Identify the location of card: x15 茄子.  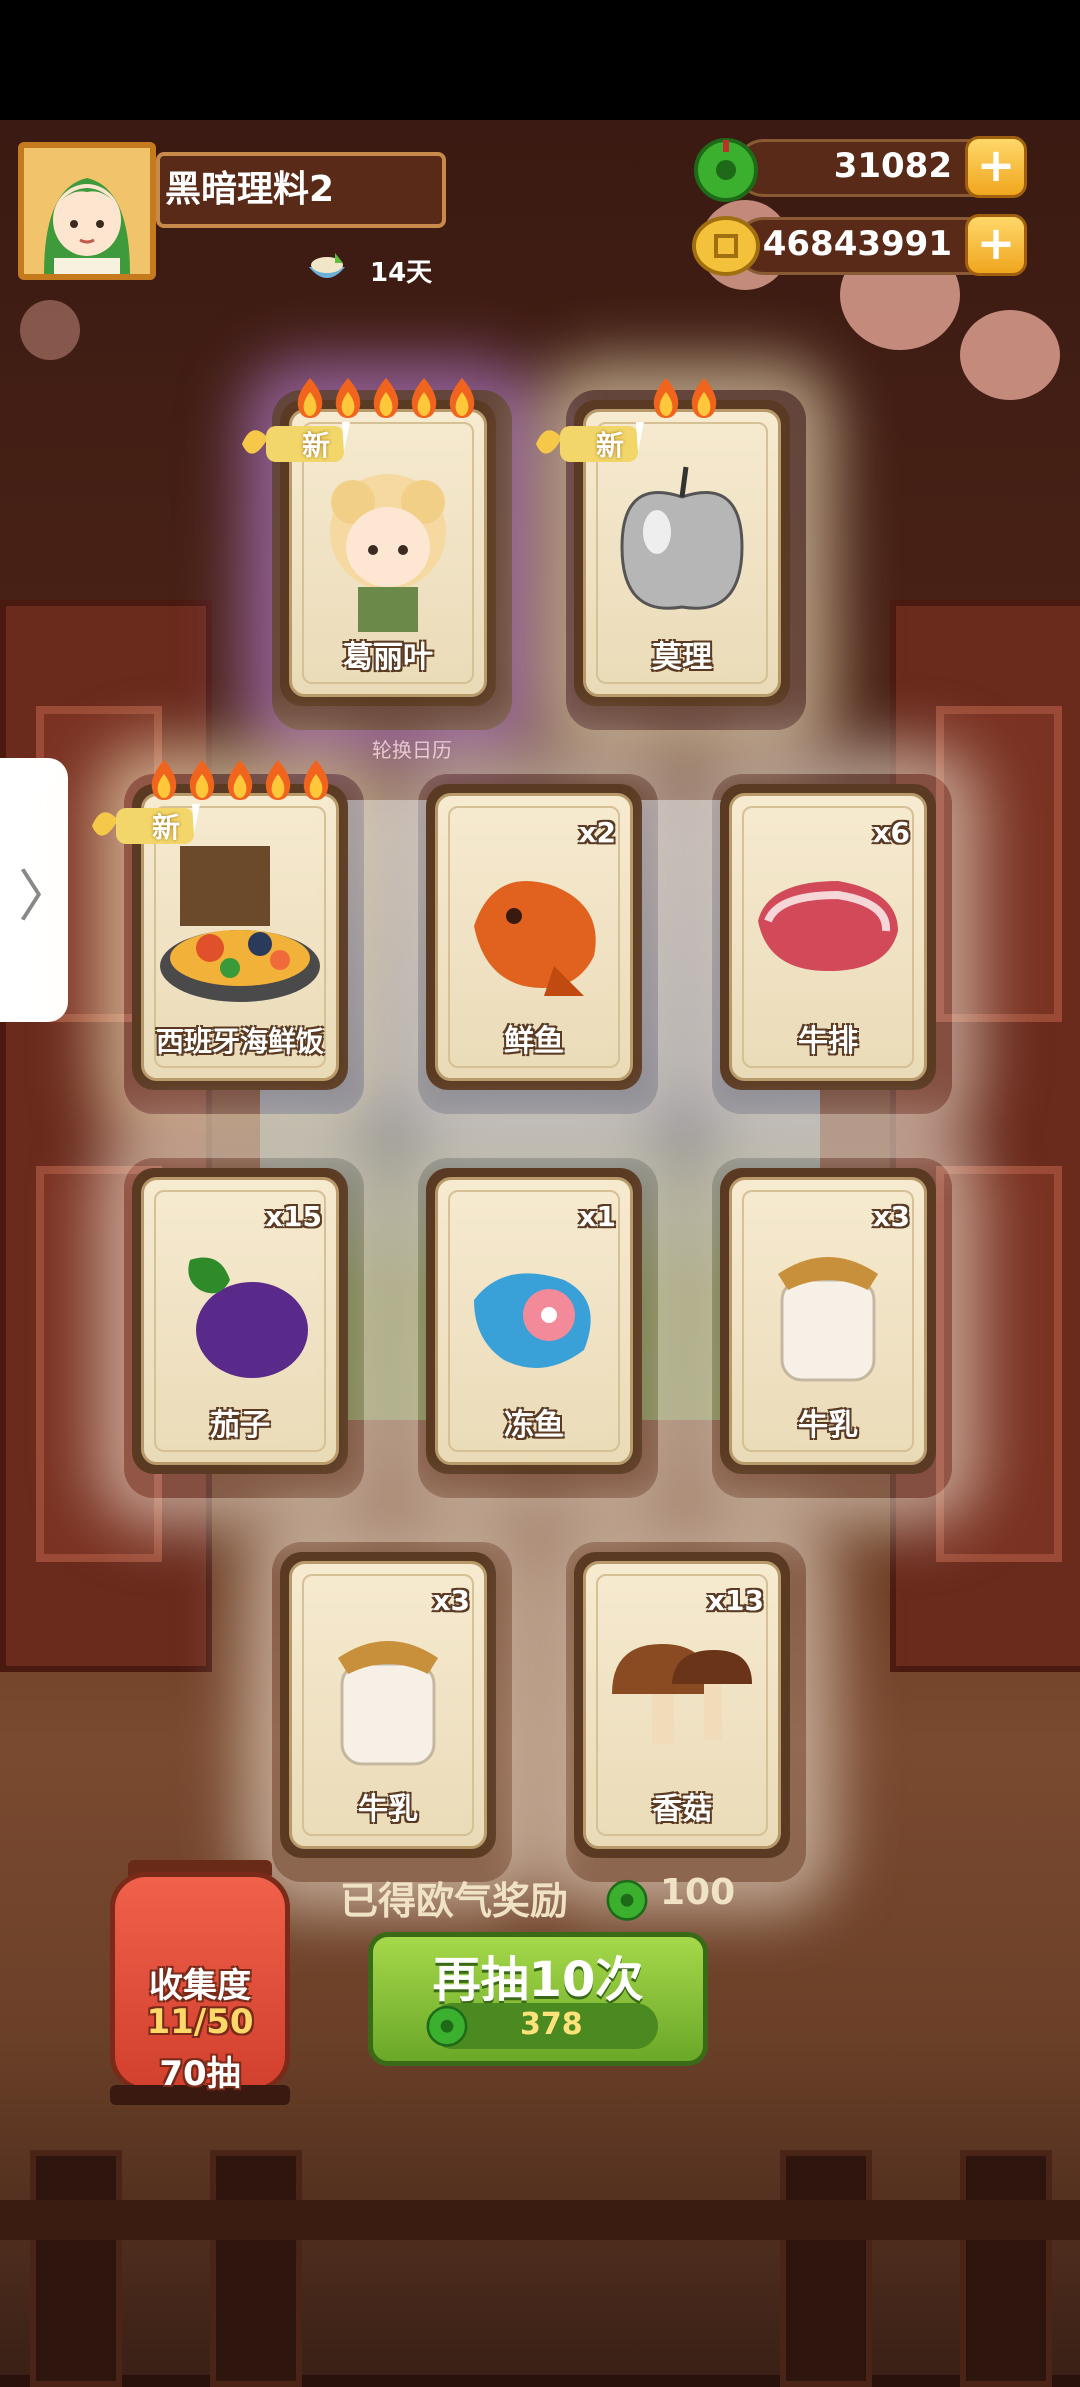
(240, 1321).